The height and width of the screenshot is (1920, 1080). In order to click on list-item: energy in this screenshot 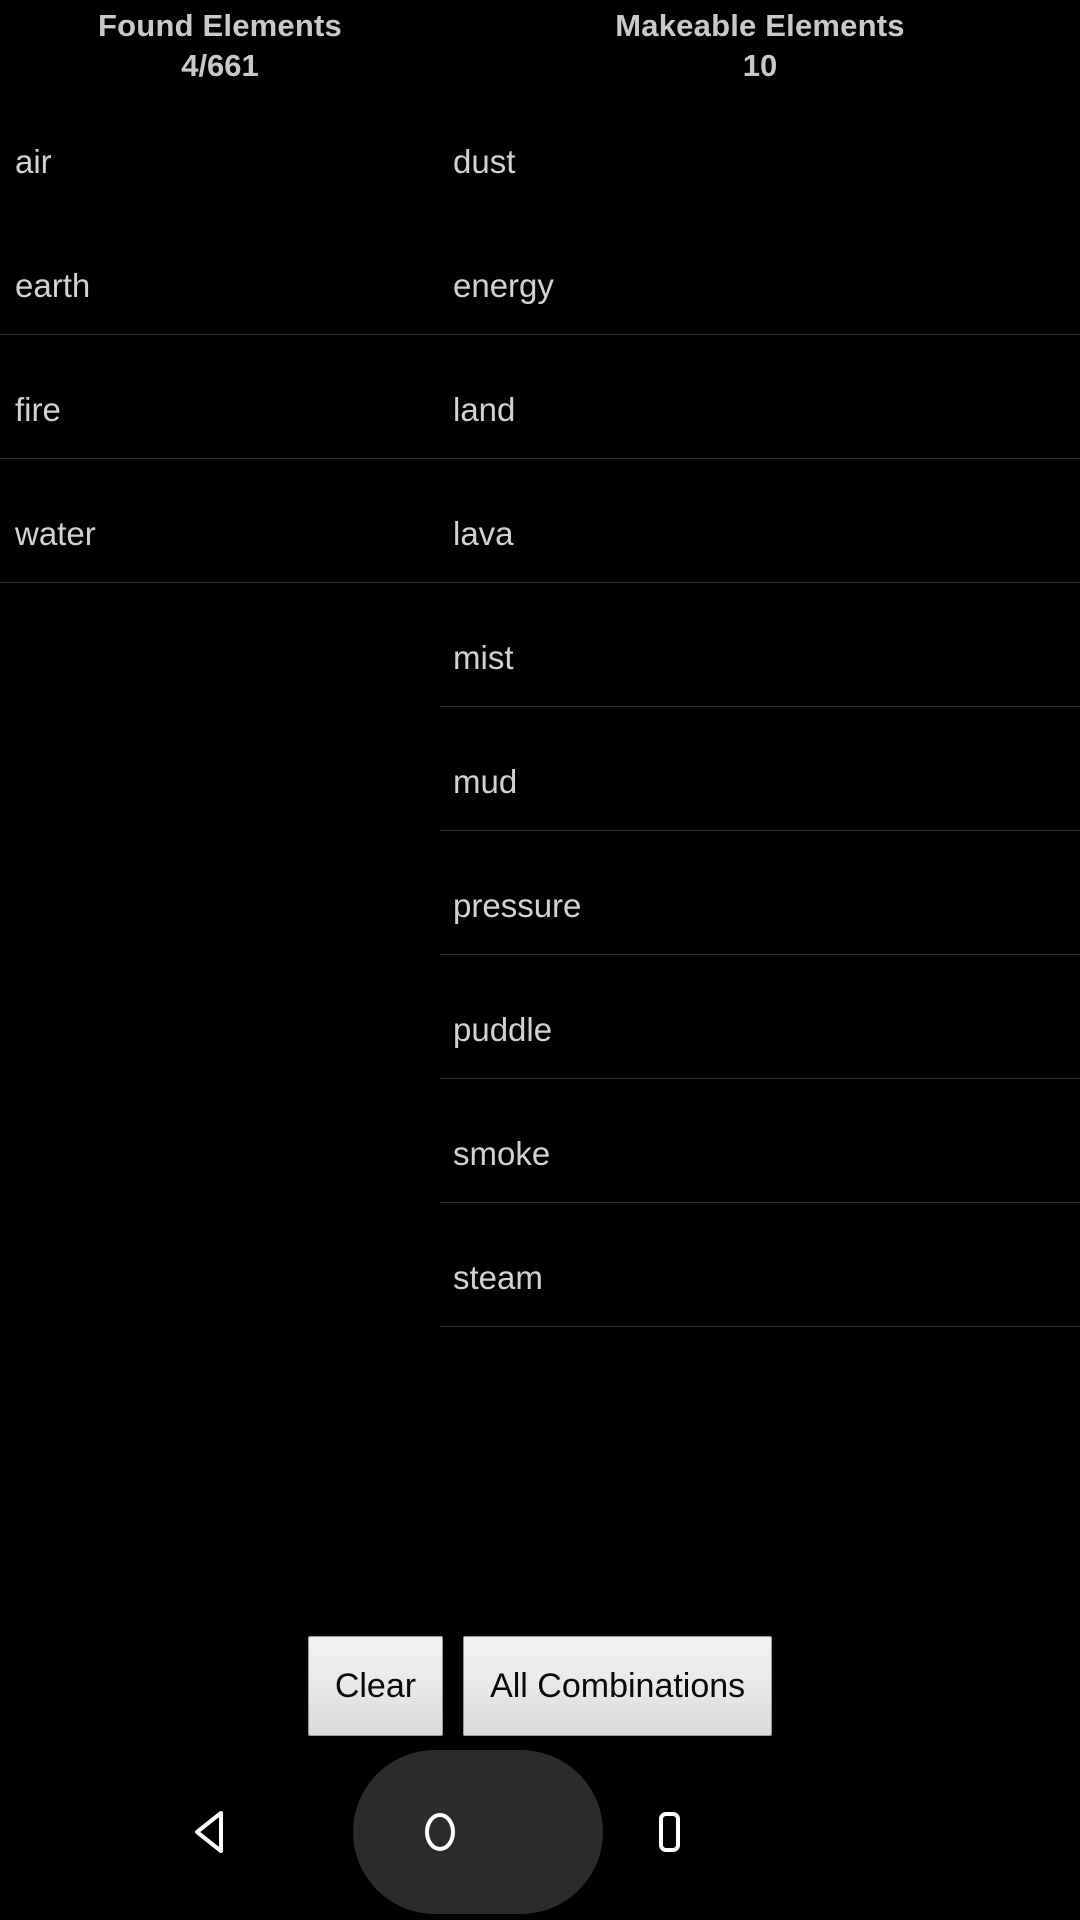, I will do `click(760, 286)`.